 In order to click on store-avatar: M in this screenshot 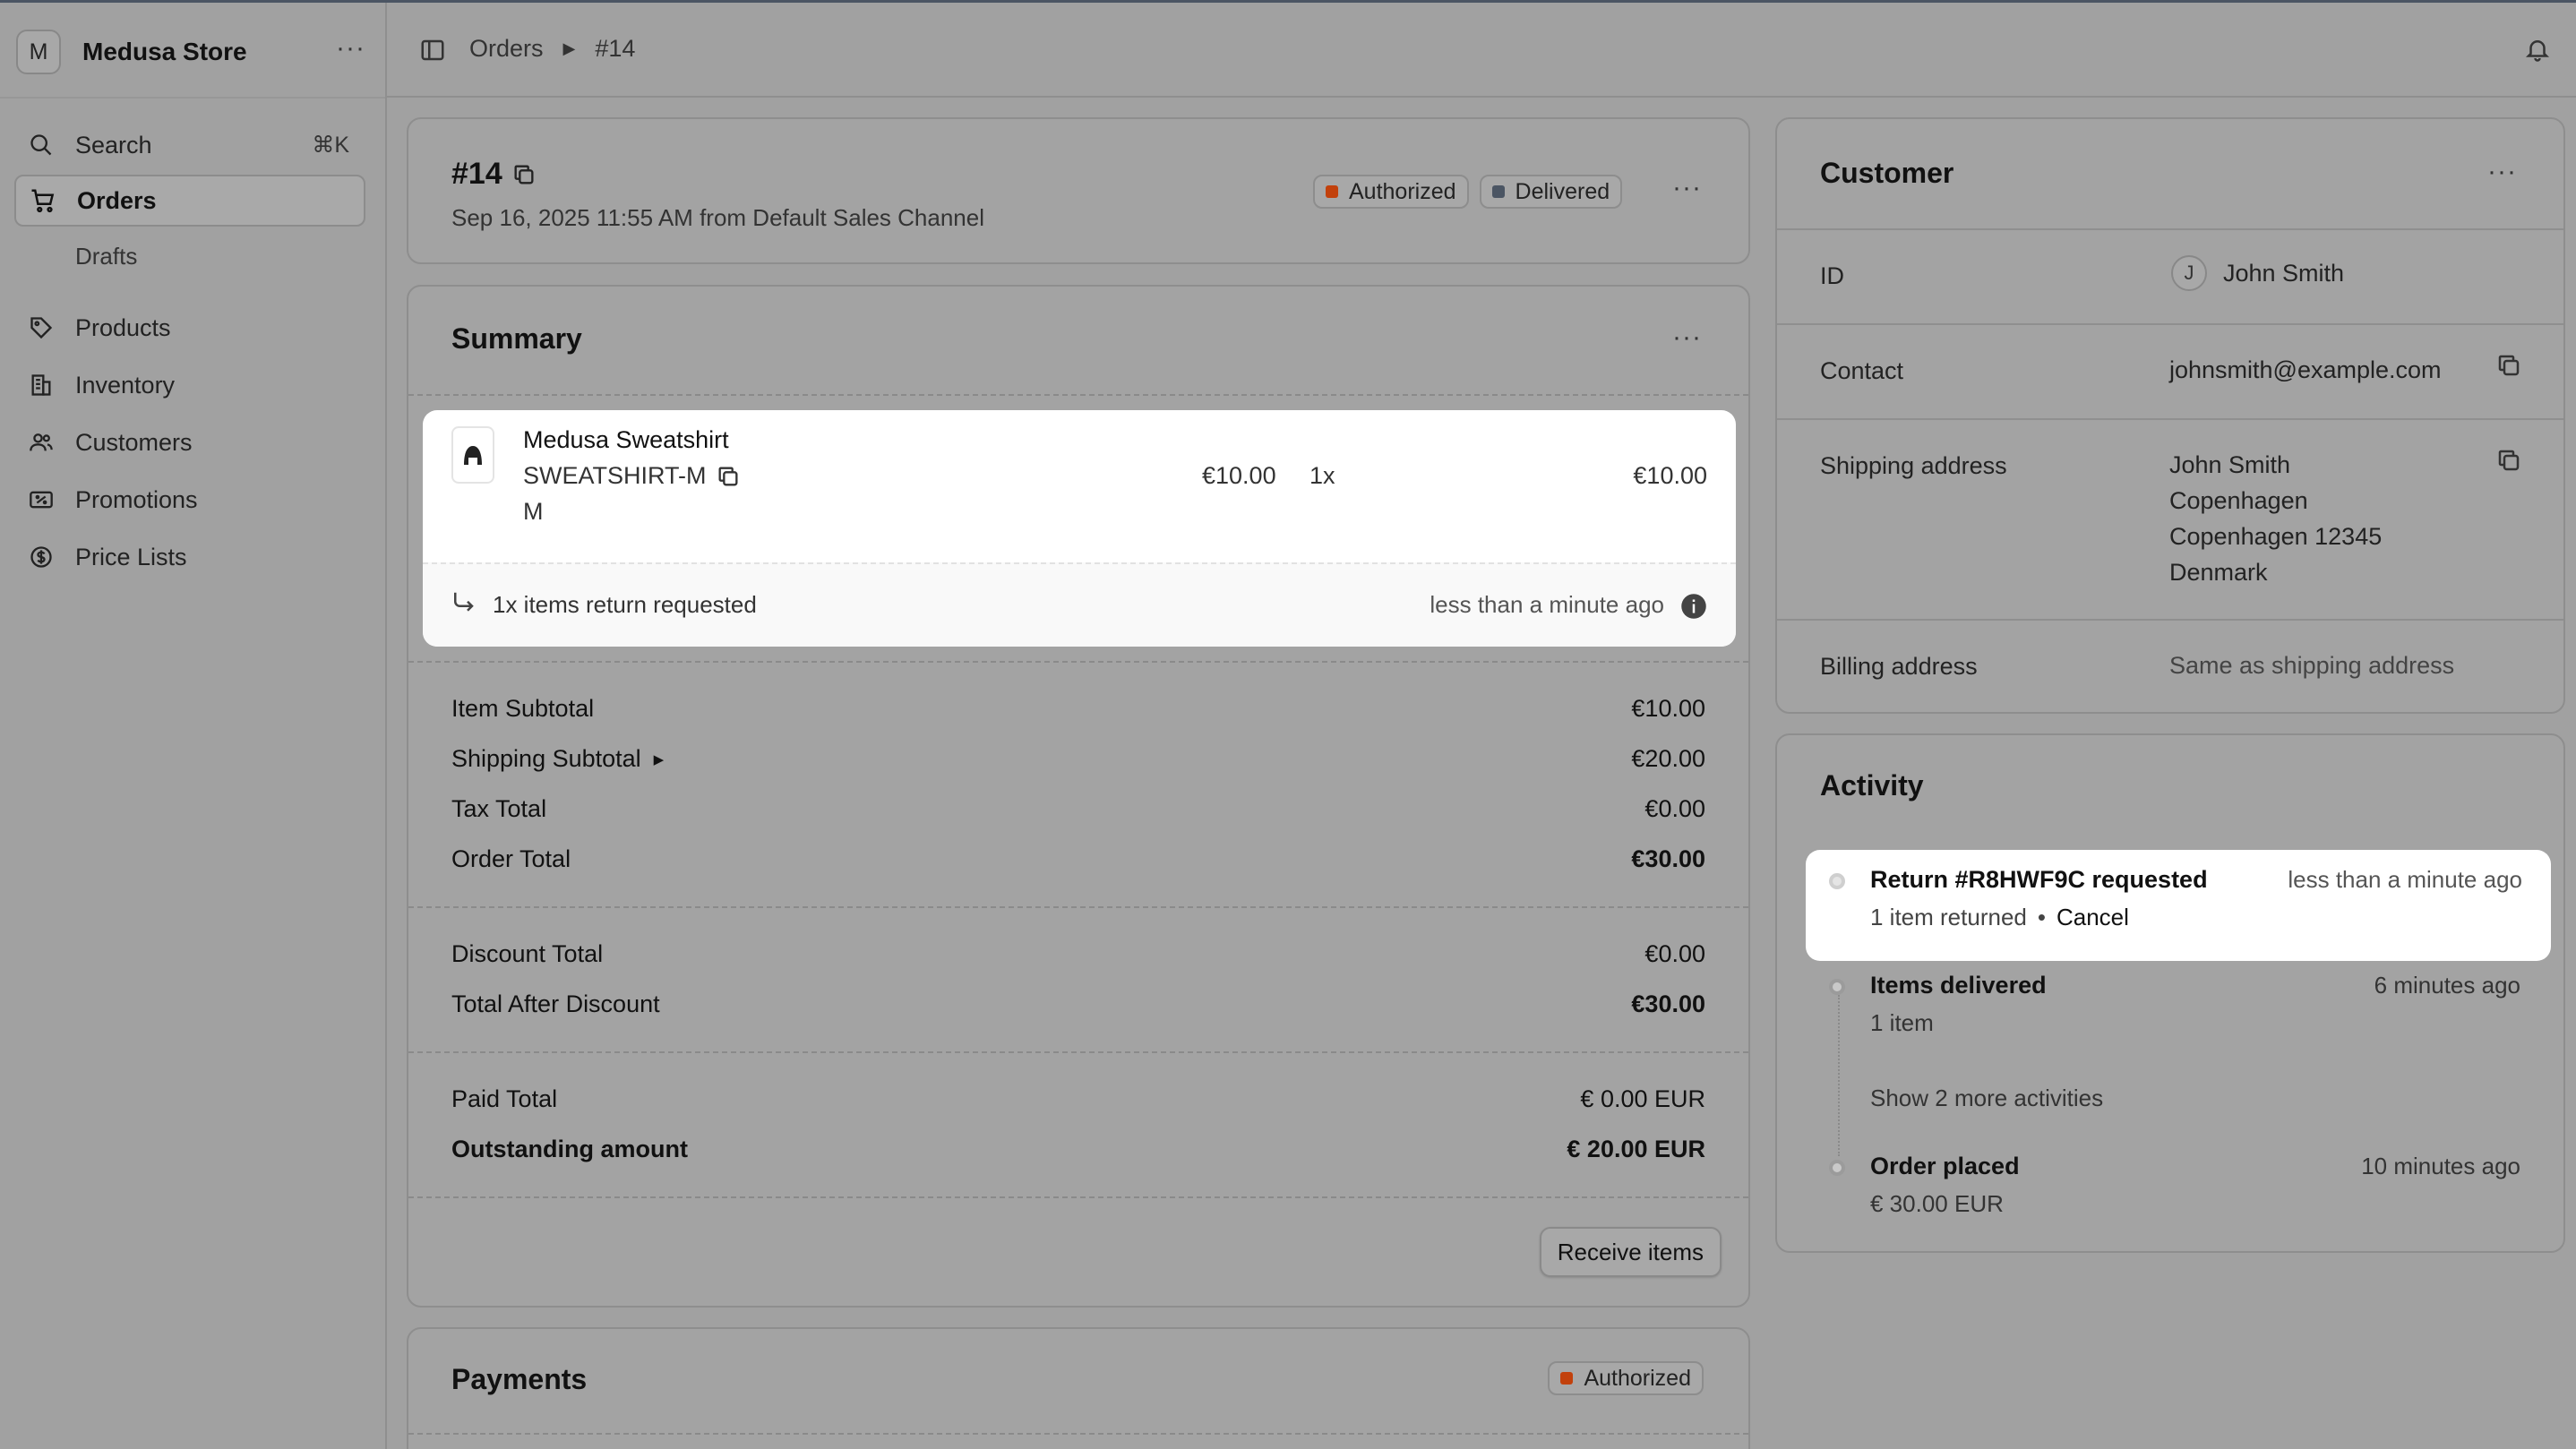, I will do `click(38, 52)`.